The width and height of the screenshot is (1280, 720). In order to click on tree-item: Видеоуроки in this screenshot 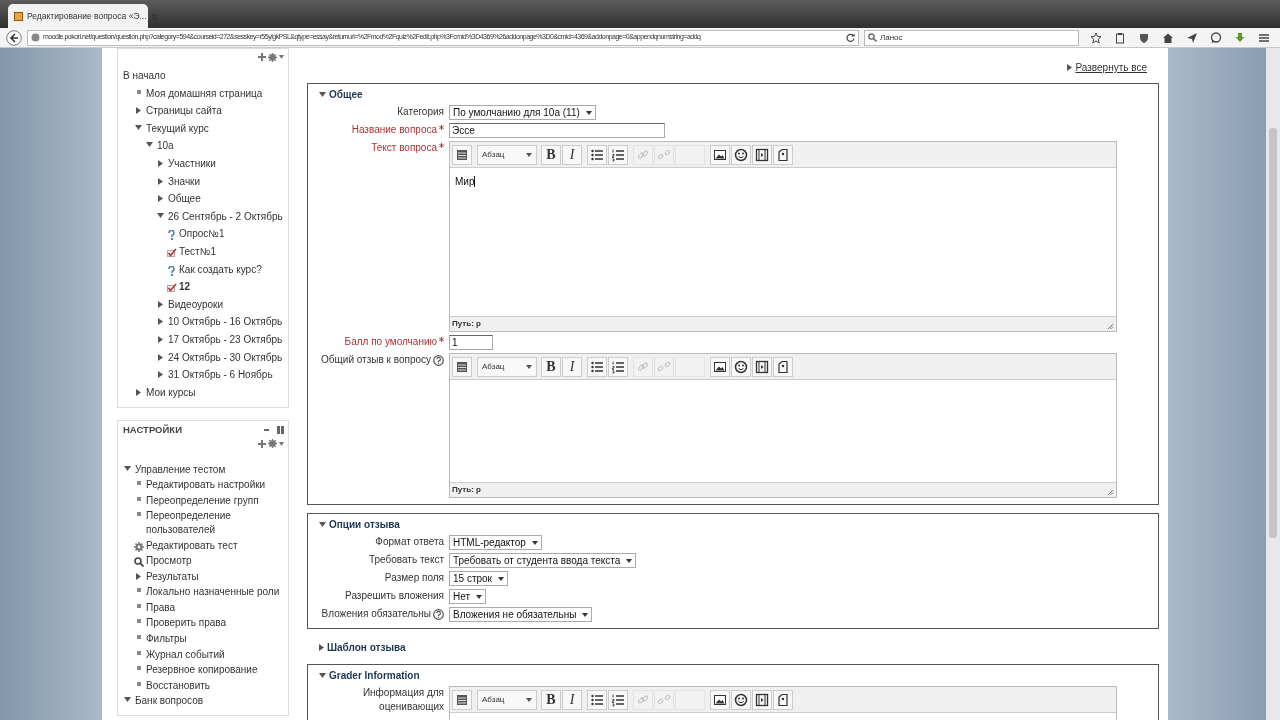, I will do `click(196, 304)`.